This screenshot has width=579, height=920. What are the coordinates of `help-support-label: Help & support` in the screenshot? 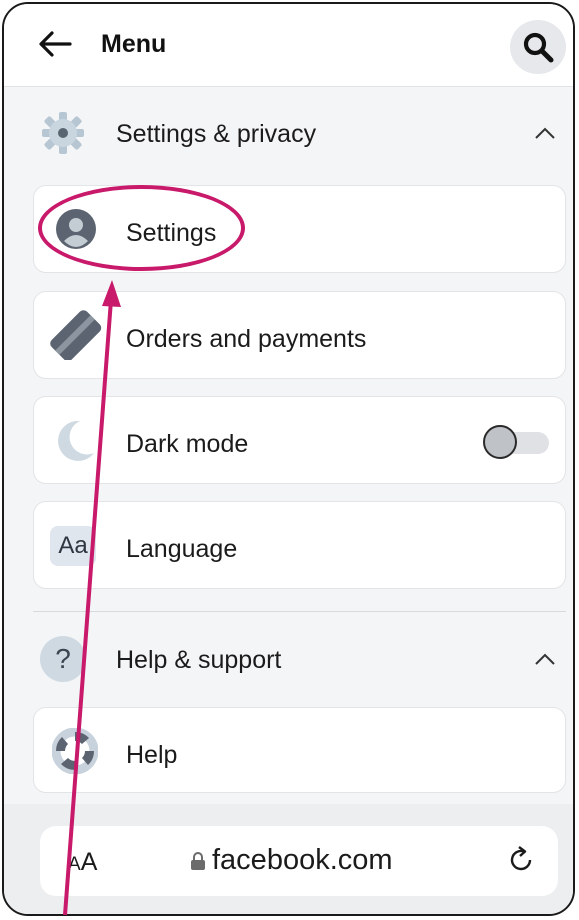 It's located at (199, 660).